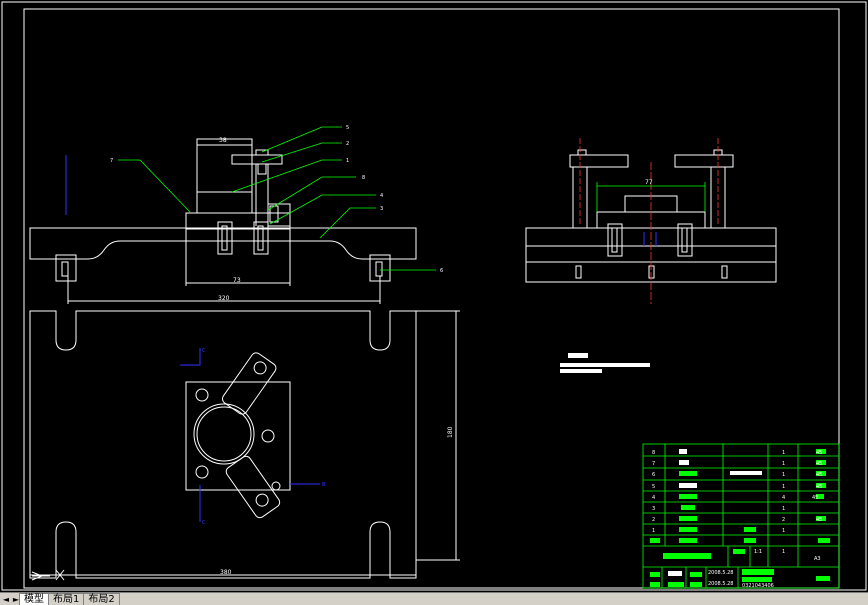  What do you see at coordinates (363, 178) in the screenshot?
I see `leader-8: 8` at bounding box center [363, 178].